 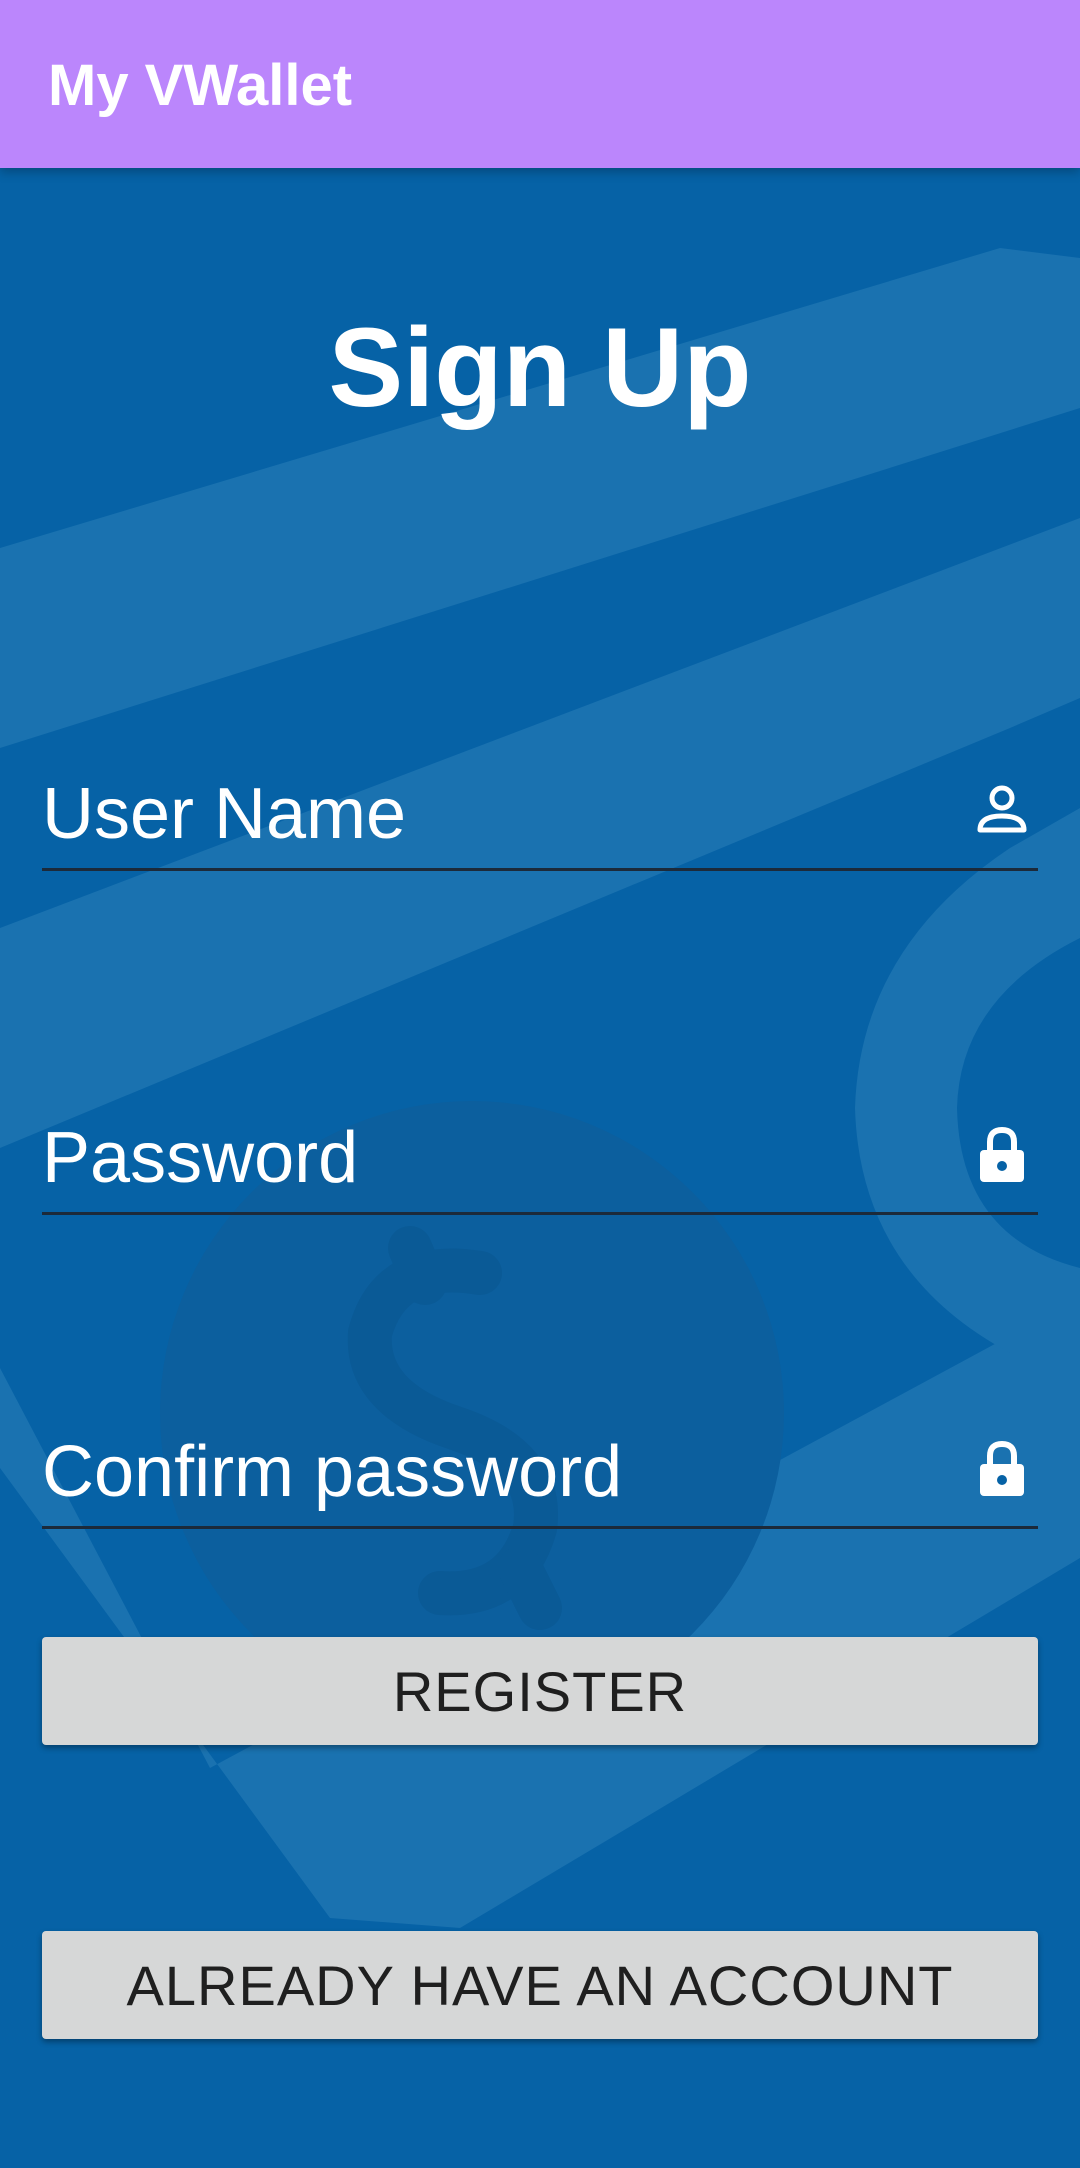 I want to click on confirm-password-placeholder: Confirm password, so click(x=332, y=1472).